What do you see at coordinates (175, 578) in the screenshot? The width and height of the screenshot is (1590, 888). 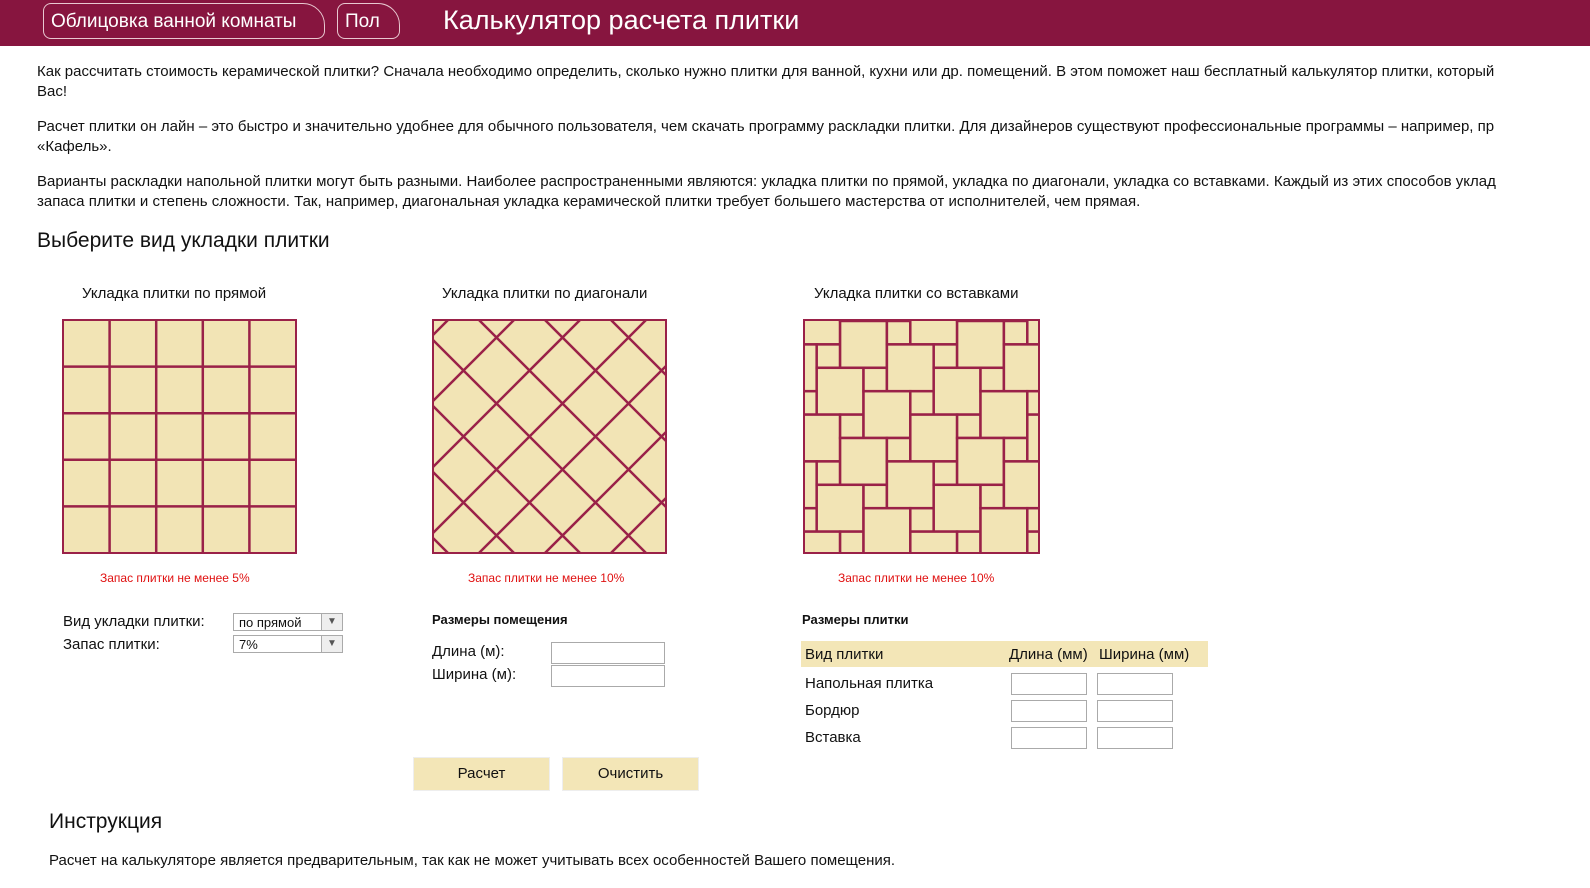 I see `reserve-note: Запас плитки не менее 5%` at bounding box center [175, 578].